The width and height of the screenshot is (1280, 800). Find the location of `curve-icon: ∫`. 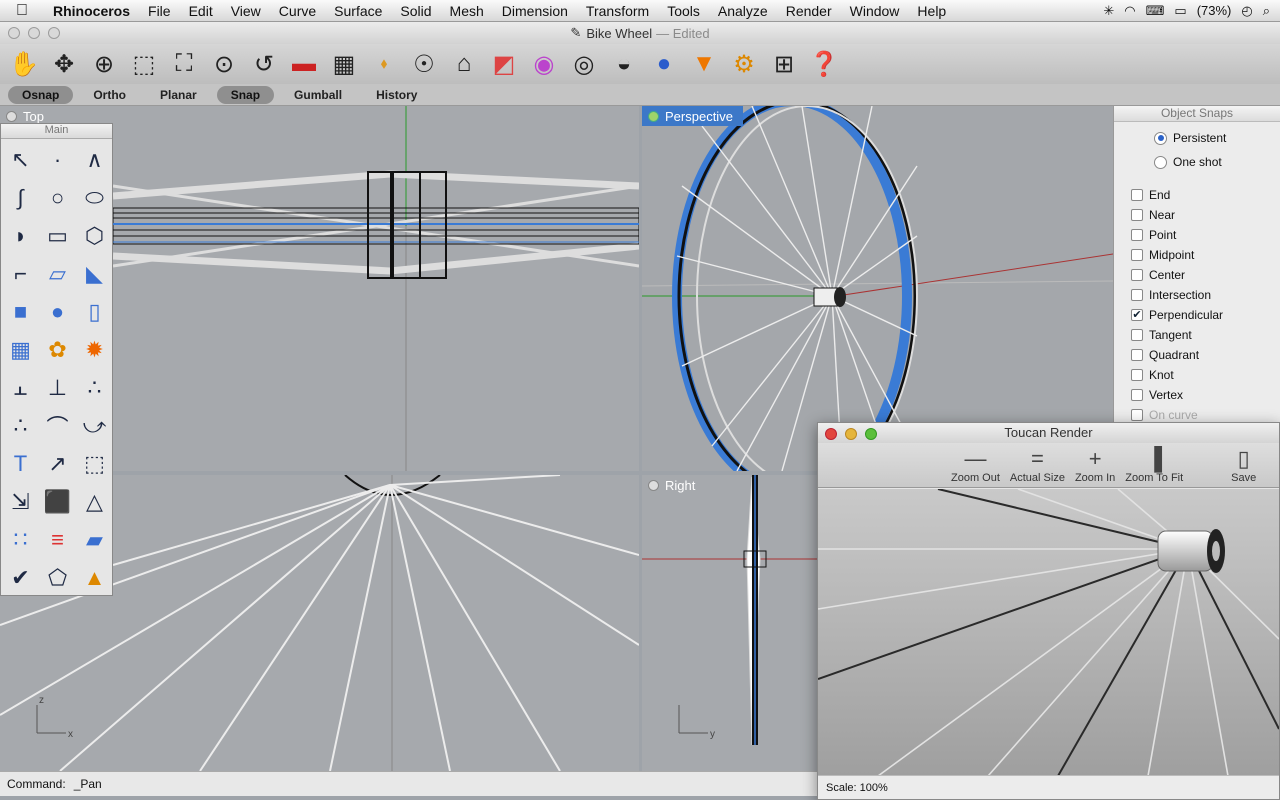

curve-icon: ∫ is located at coordinates (20, 198).